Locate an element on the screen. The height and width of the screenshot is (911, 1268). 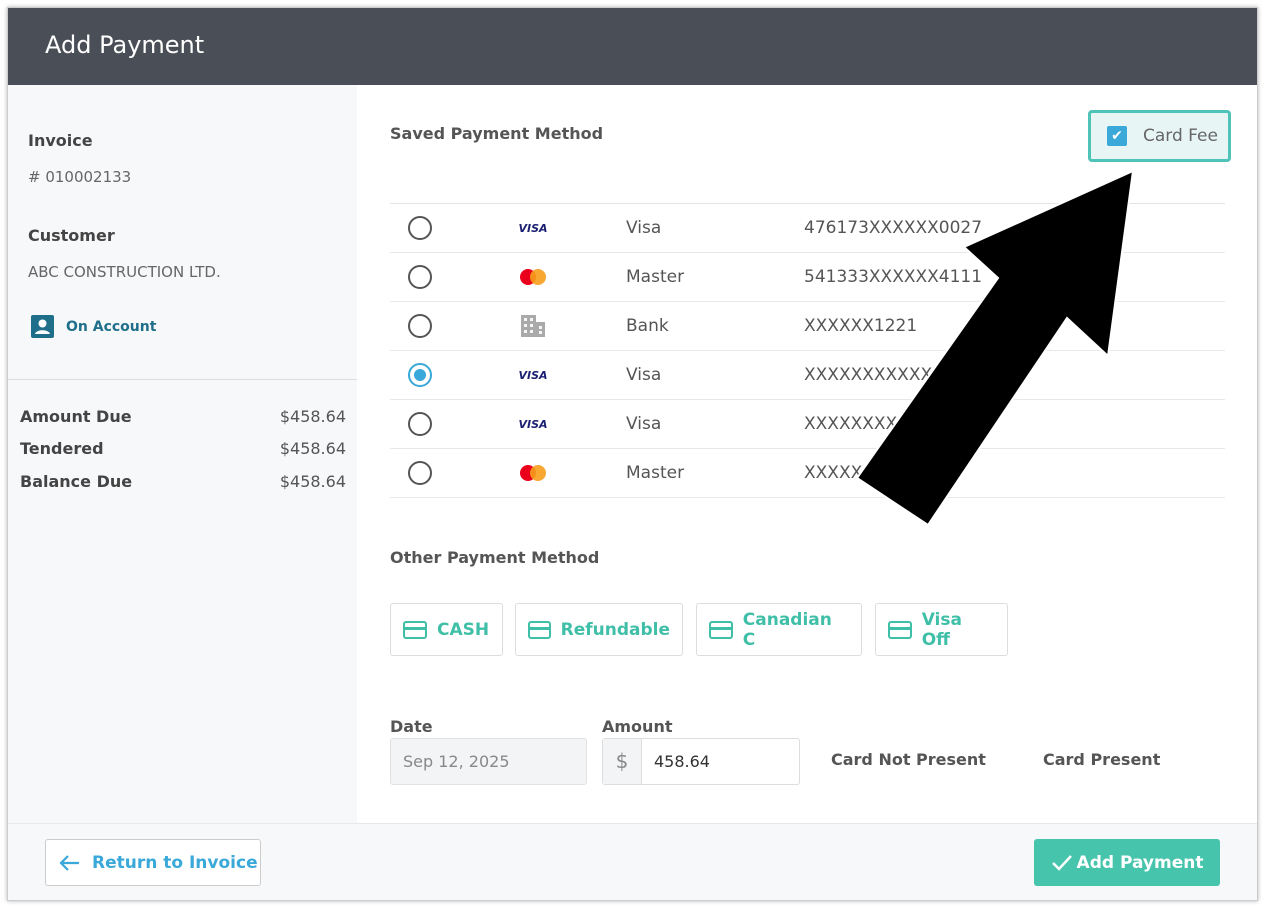
annotation-arrow-icon is located at coordinates (995, 348).